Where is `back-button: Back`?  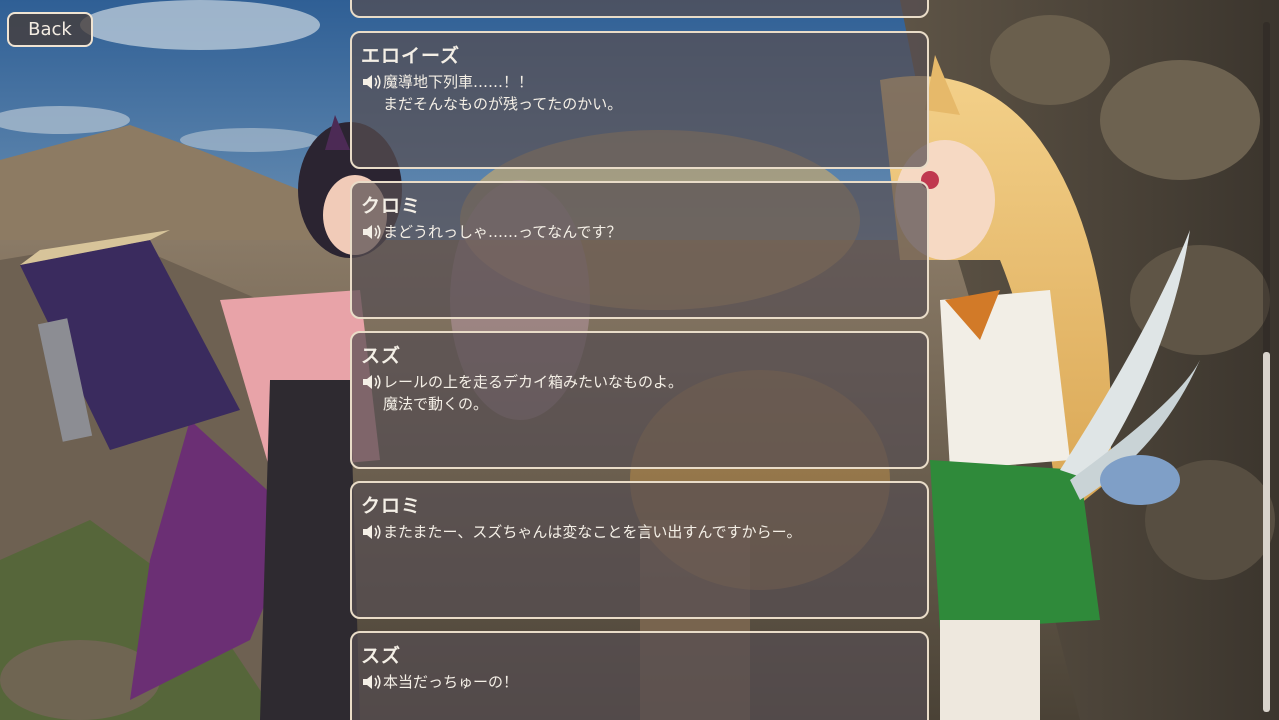 back-button: Back is located at coordinates (50, 29).